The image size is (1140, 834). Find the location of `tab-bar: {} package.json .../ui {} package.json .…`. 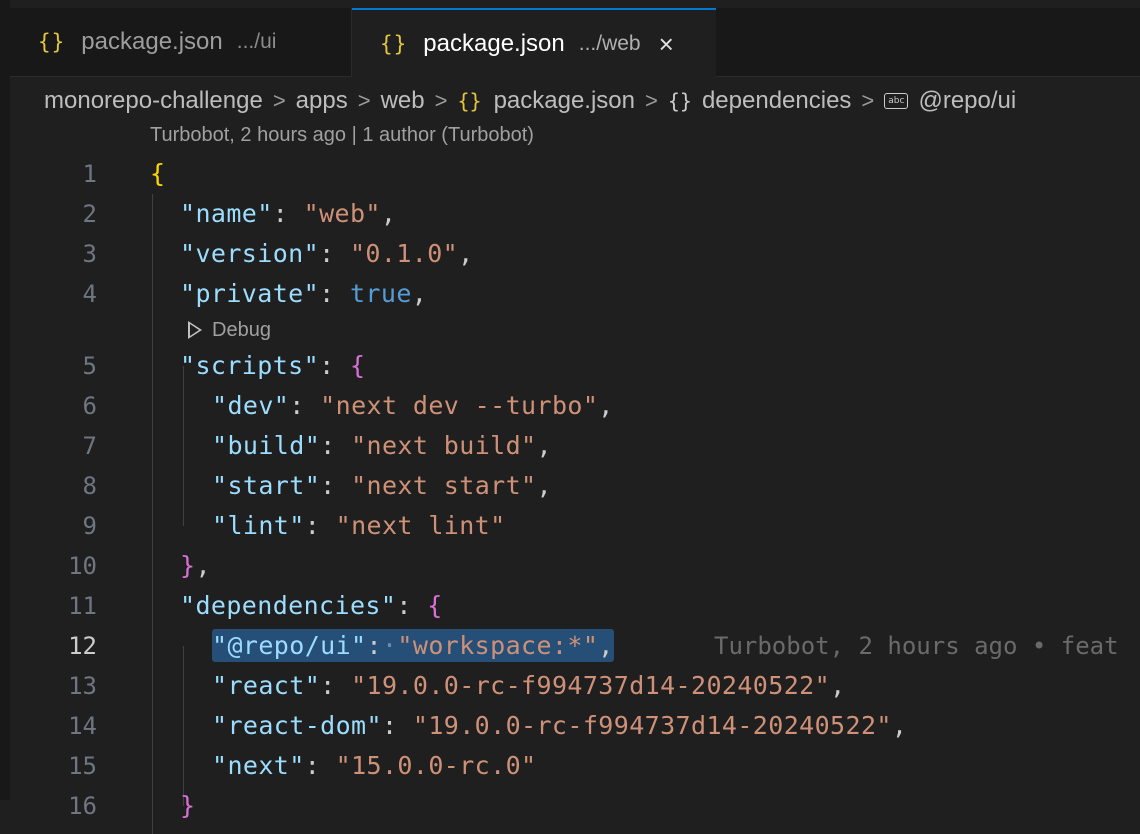

tab-bar: {} package.json .../ui {} package.json .… is located at coordinates (575, 42).